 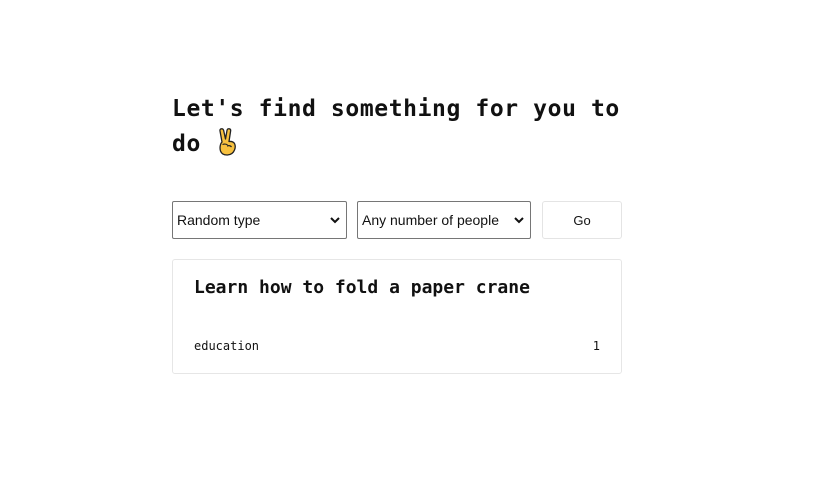 What do you see at coordinates (228, 142) in the screenshot?
I see `victory-hand-icon` at bounding box center [228, 142].